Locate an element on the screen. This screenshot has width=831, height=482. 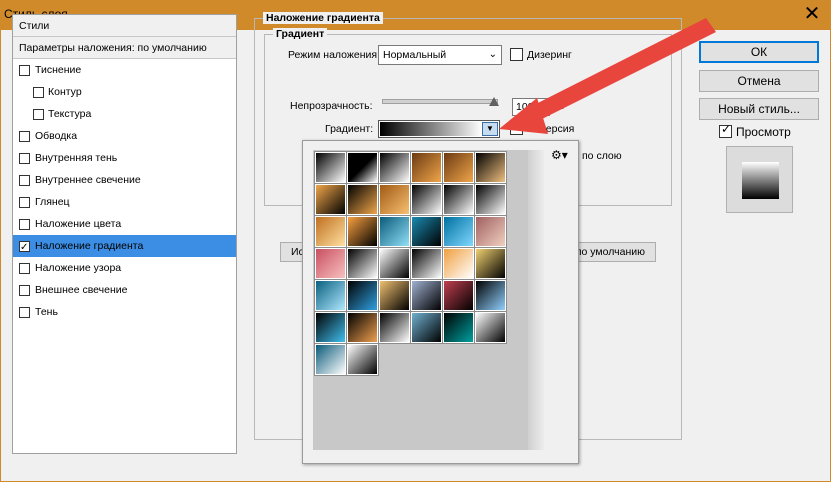
style-item: Наложение цвета is located at coordinates (124, 224).